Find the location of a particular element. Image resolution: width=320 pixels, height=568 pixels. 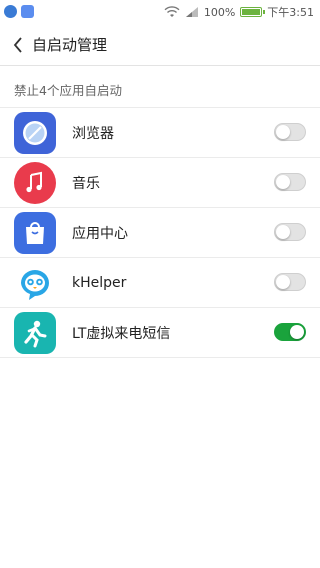

page-title: 自启动管理 is located at coordinates (70, 45).